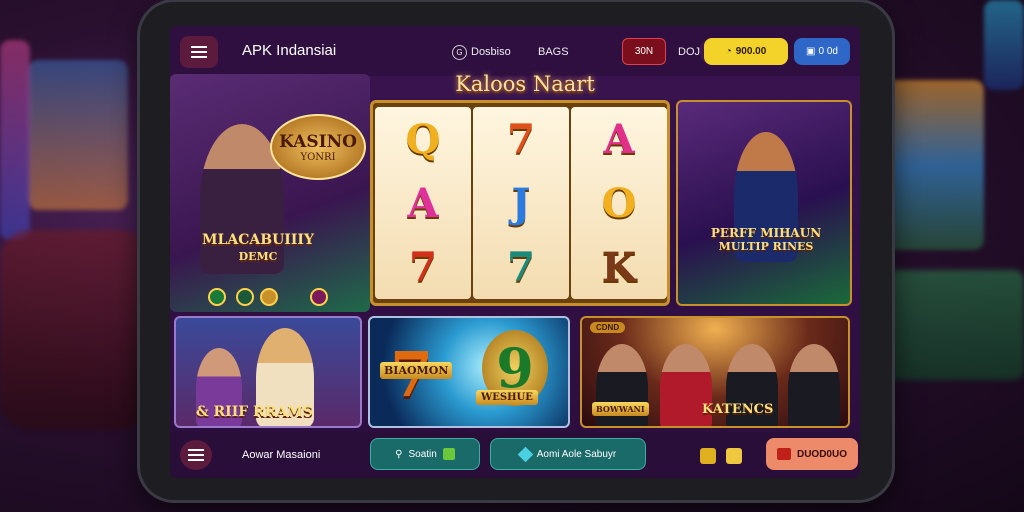 This screenshot has width=1024, height=512. Describe the element at coordinates (620, 409) in the screenshot. I see `team-label: BOWWANI` at that location.